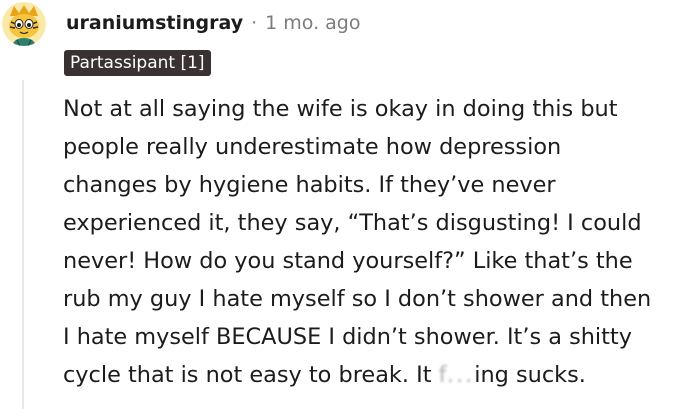 The image size is (700, 409). I want to click on timestamp: 1 mo. ago, so click(312, 23).